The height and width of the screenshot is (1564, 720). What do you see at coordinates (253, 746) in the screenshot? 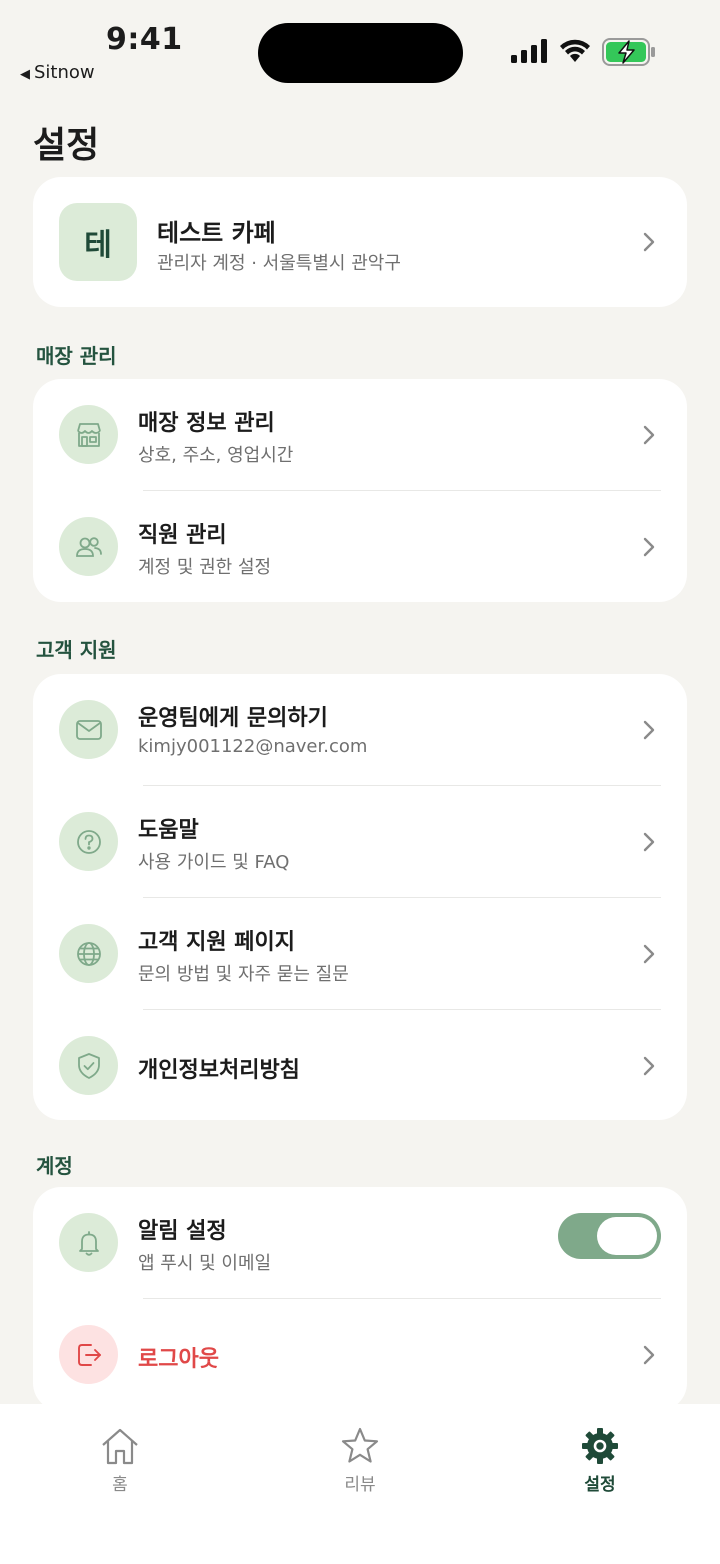
I see `contact-email: kimjy001122@naver.com` at bounding box center [253, 746].